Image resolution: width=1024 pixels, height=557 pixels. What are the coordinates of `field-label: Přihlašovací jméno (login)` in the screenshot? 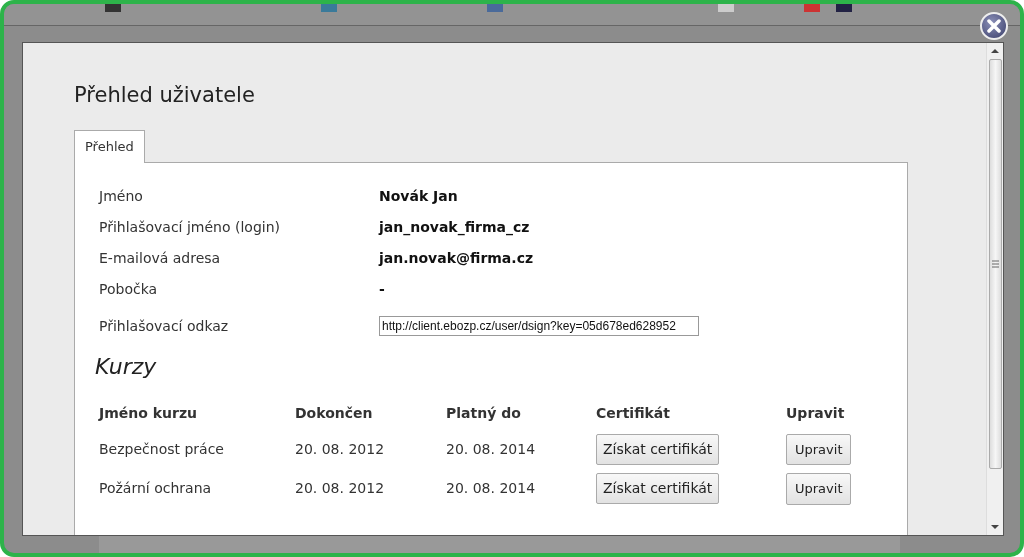 It's located at (190, 227).